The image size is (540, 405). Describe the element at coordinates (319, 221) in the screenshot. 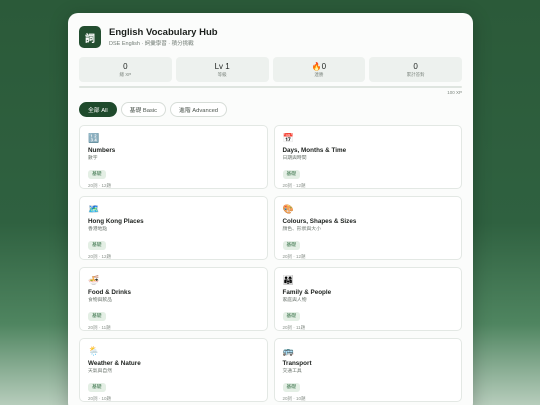

I see `topic-name: Colours, Shapes & Sizes` at that location.